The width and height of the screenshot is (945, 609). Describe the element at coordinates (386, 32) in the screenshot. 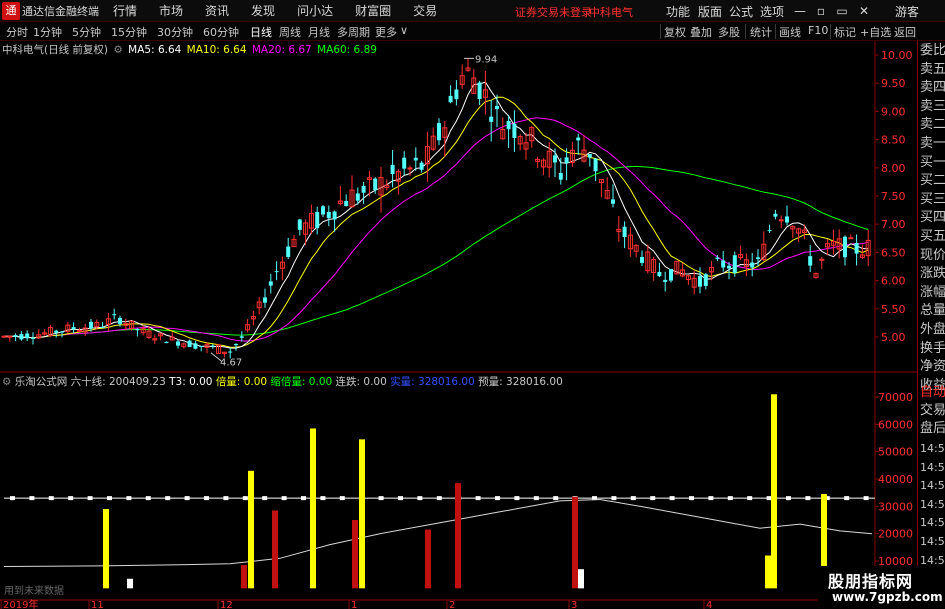

I see `period-more: 更多` at that location.